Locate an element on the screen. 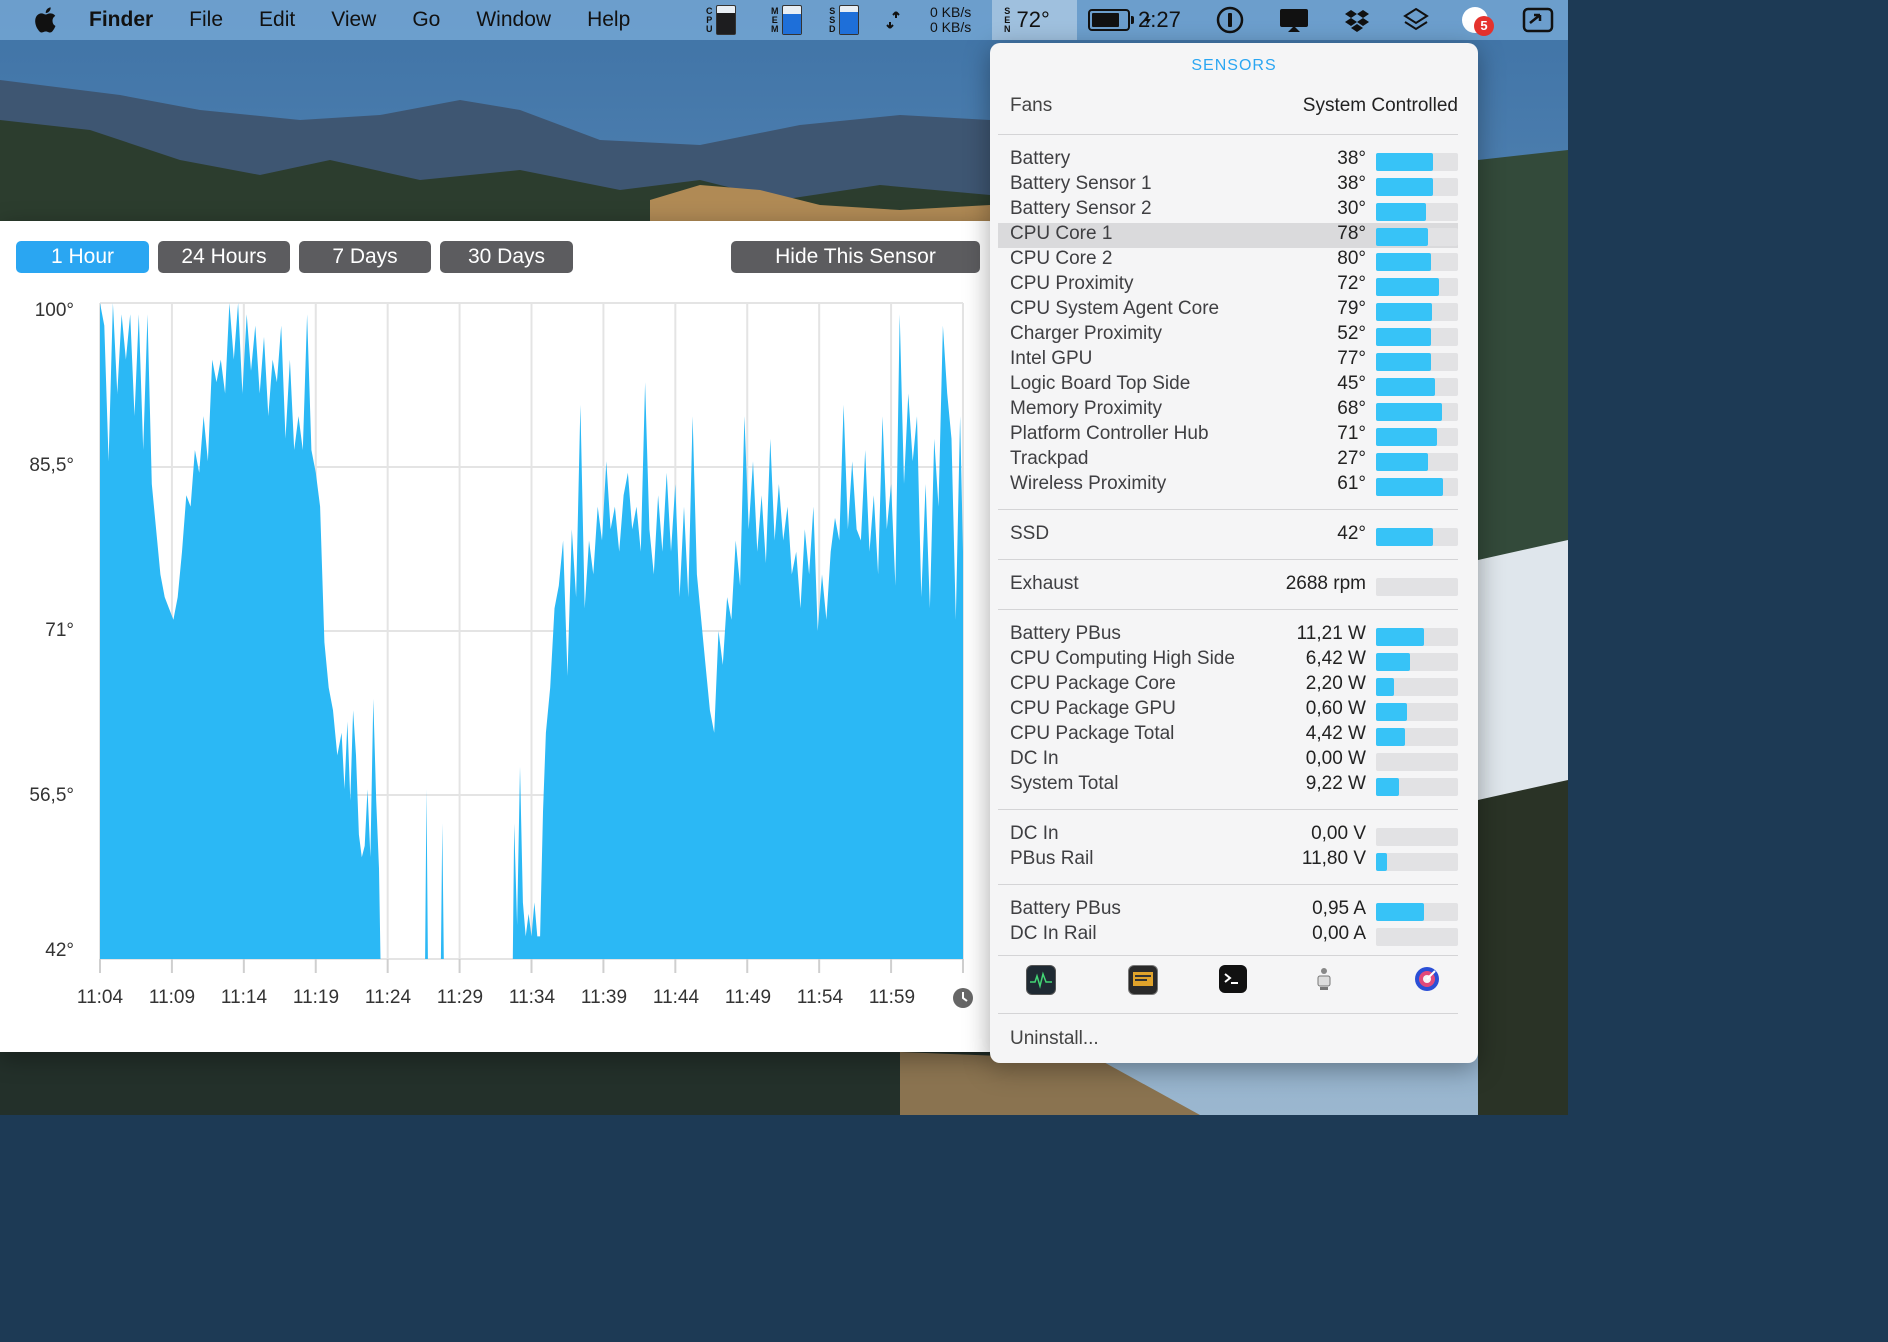 Image resolution: width=1888 pixels, height=1342 pixels. clock-icon is located at coordinates (963, 998).